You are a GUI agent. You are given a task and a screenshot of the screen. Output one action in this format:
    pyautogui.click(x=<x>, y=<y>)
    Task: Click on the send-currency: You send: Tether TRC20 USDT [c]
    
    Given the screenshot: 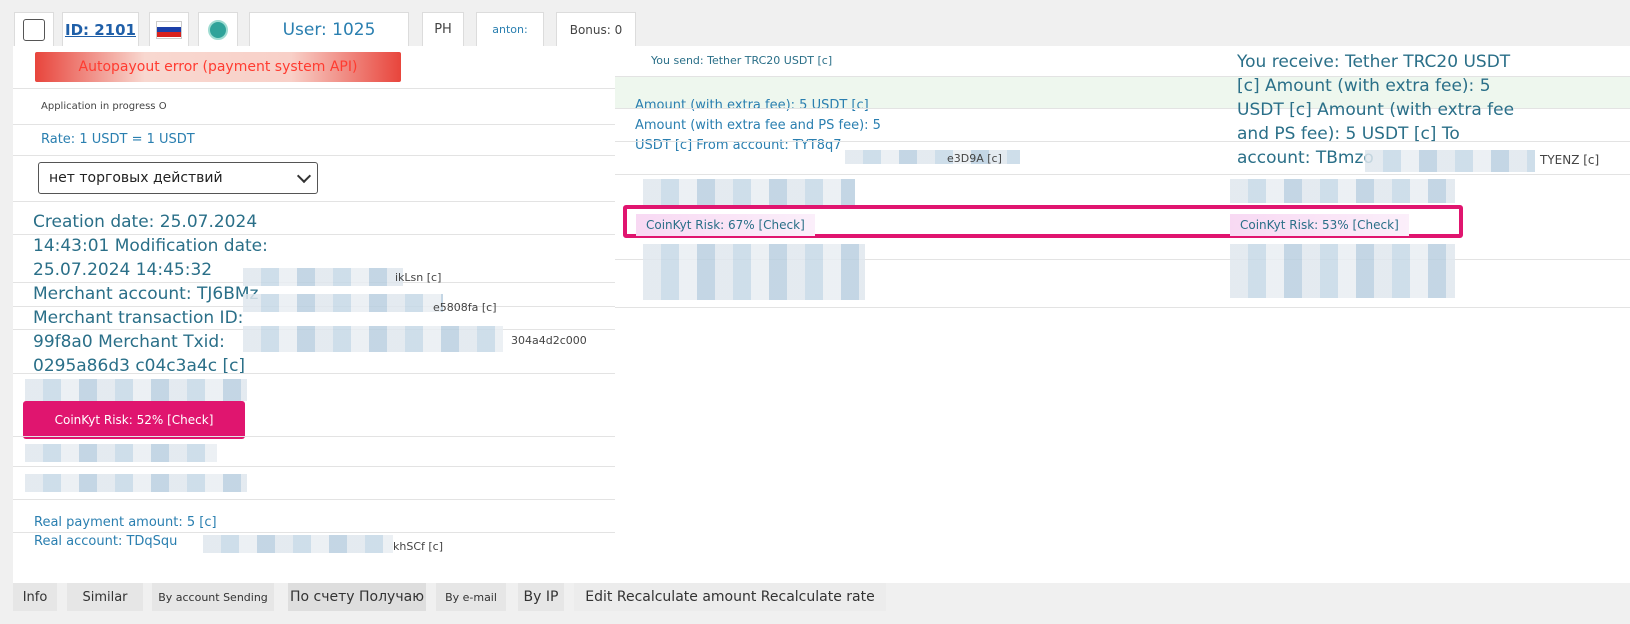 What is the action you would take?
    pyautogui.click(x=742, y=60)
    